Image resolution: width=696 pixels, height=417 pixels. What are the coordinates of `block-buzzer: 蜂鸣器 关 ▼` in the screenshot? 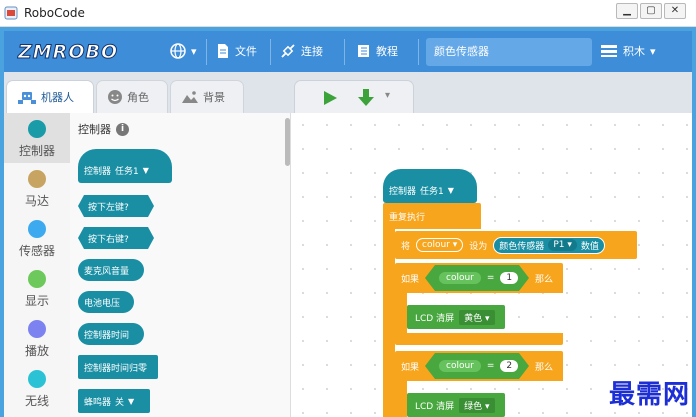 It's located at (114, 401).